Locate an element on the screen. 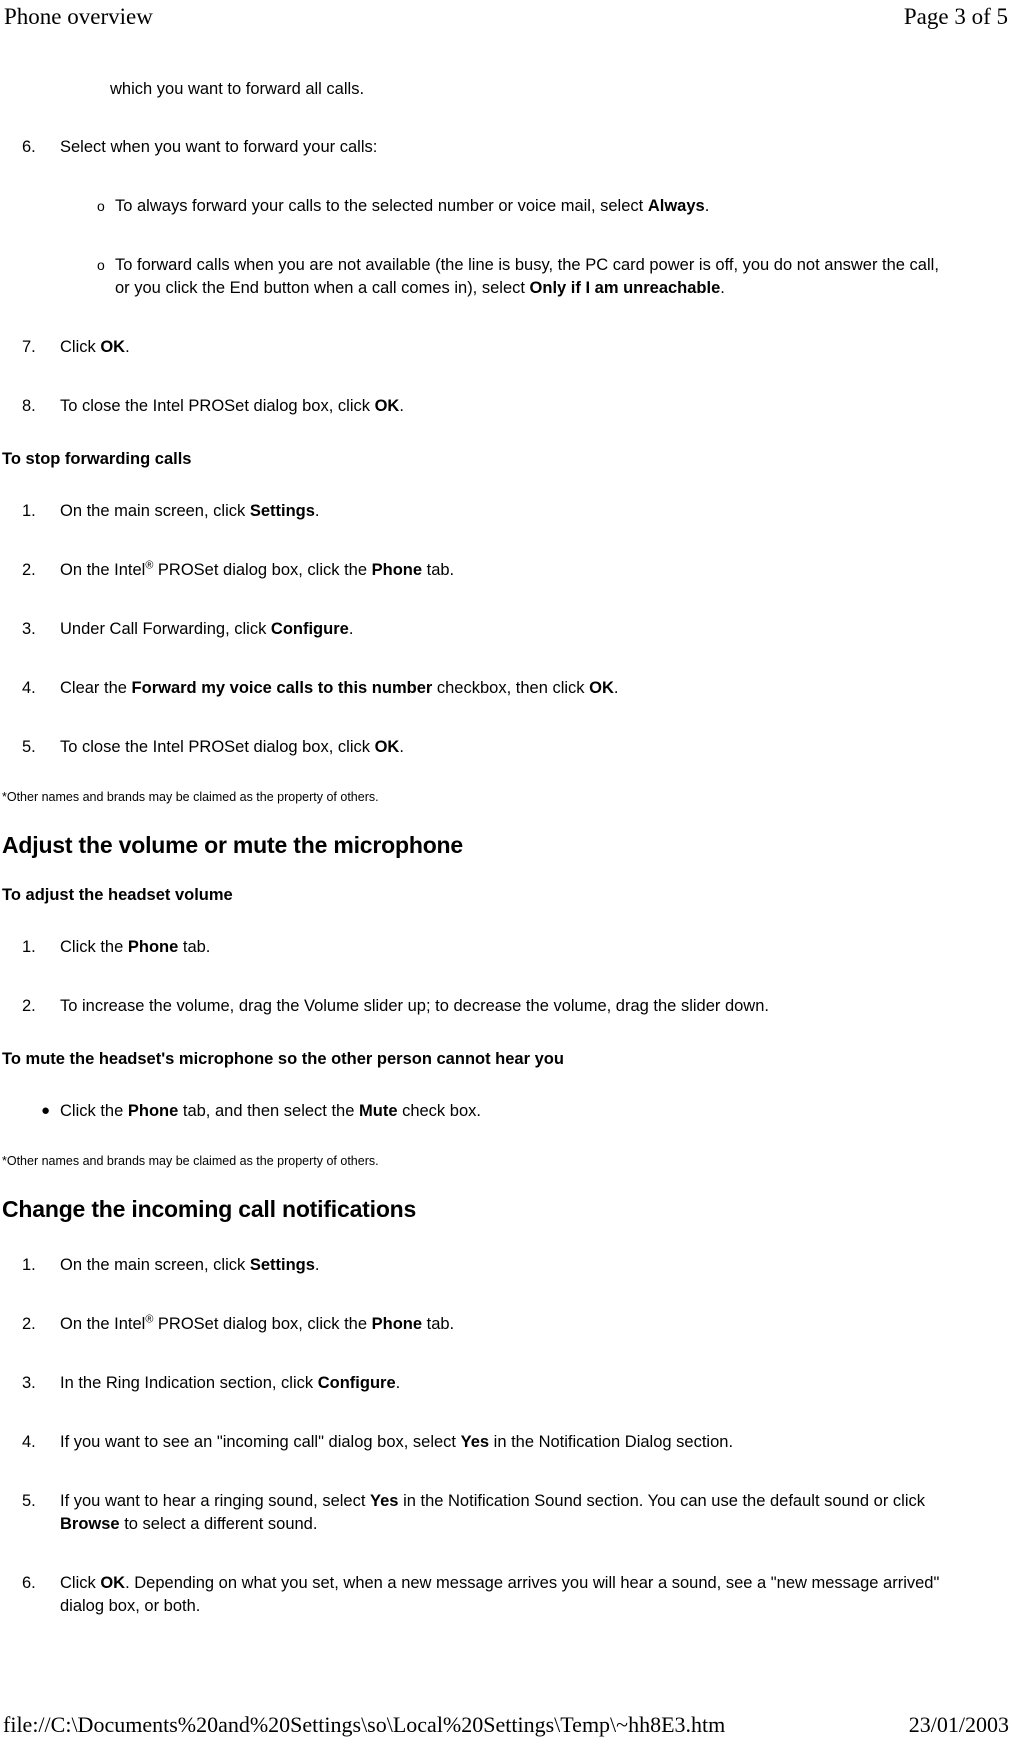 The width and height of the screenshot is (1012, 1747). list-item-volume-1: 1. Click the Phone tab. is located at coordinates (506, 947).